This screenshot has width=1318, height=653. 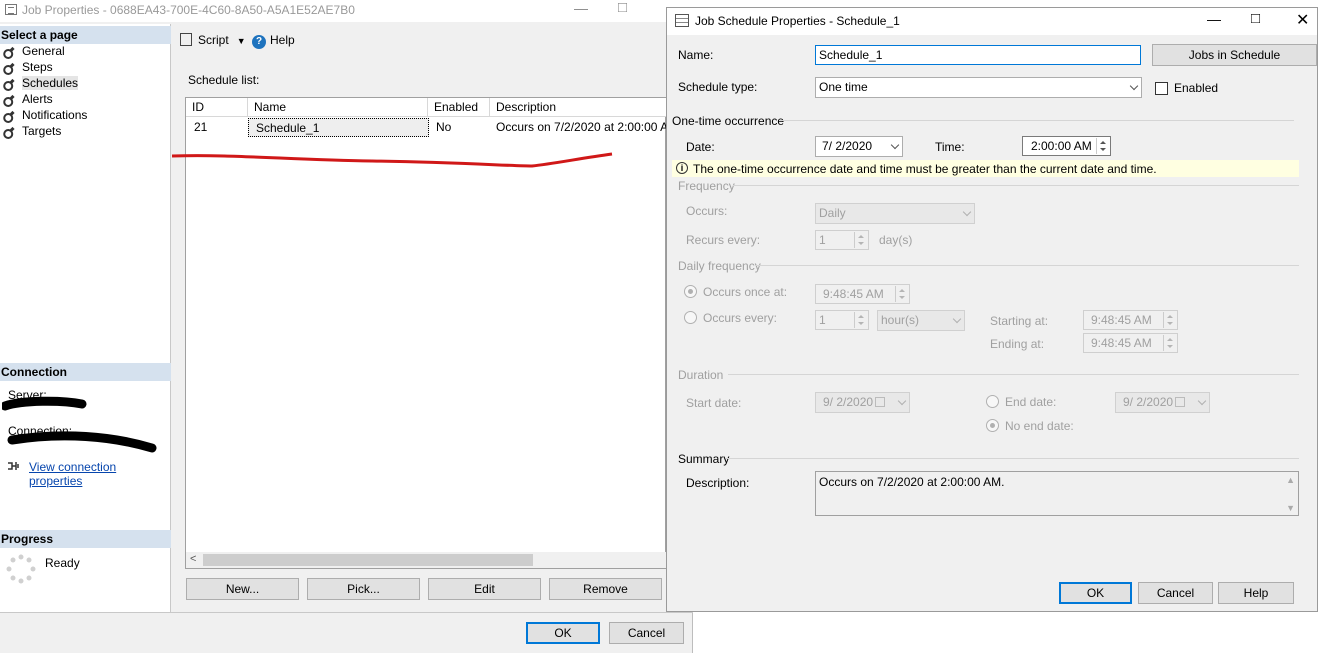 What do you see at coordinates (217, 107) in the screenshot?
I see `col-id-header: ID` at bounding box center [217, 107].